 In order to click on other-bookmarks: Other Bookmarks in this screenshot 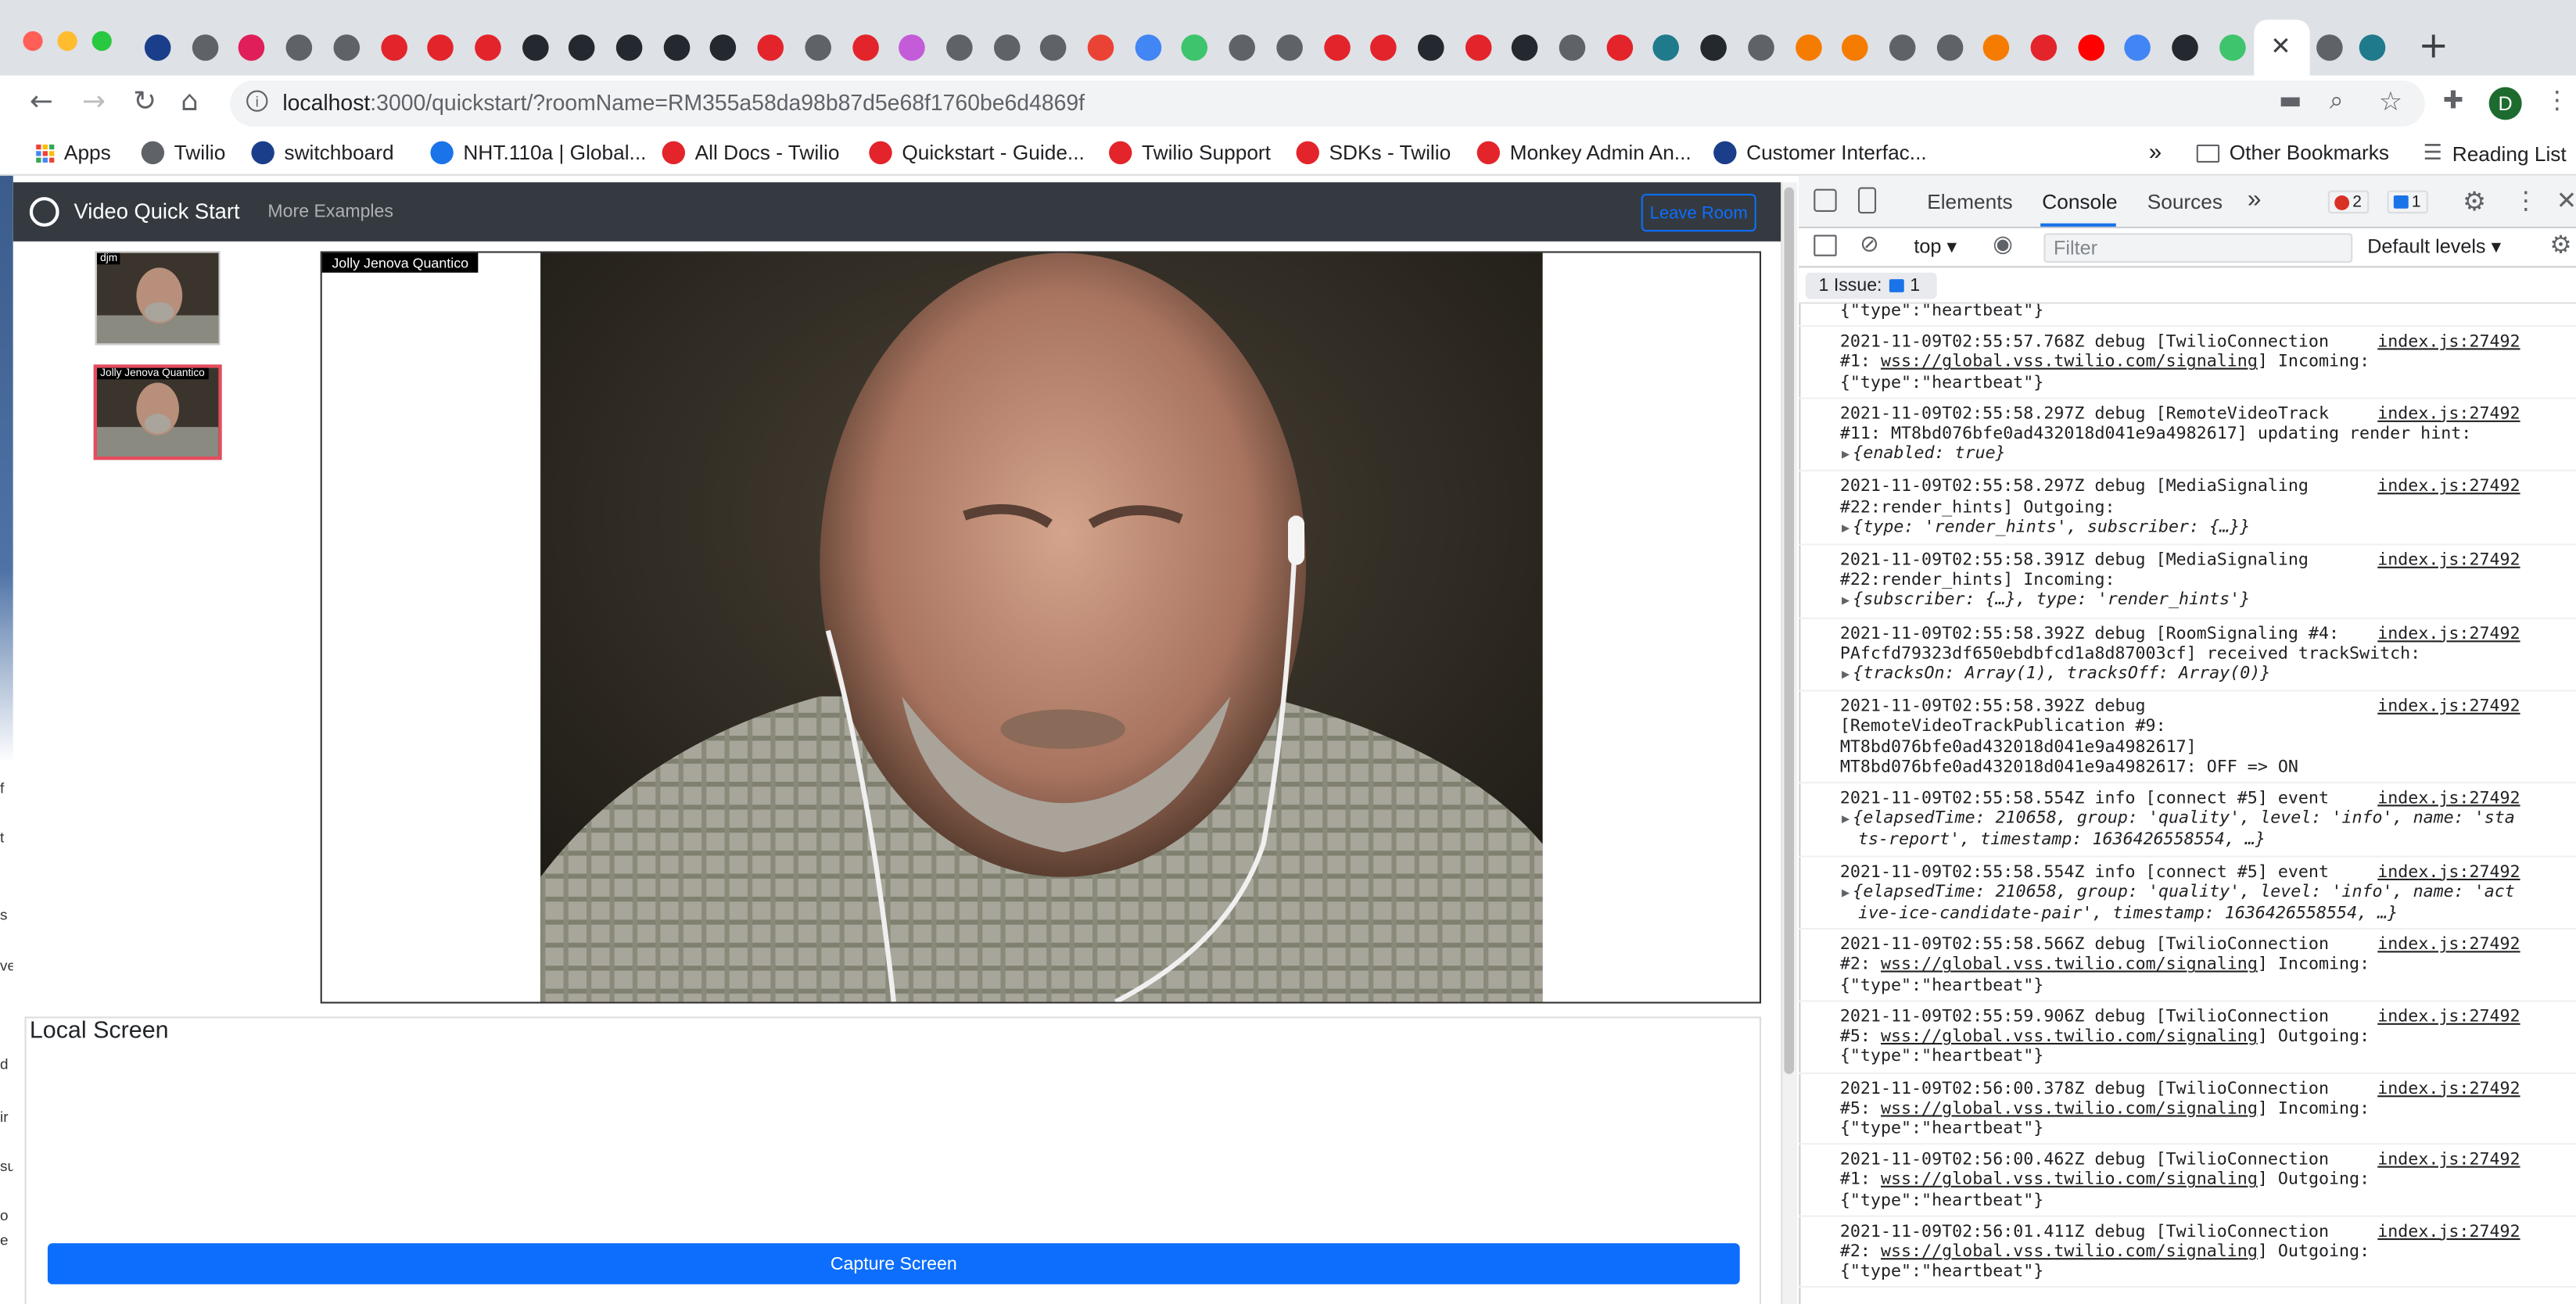, I will do `click(2292, 153)`.